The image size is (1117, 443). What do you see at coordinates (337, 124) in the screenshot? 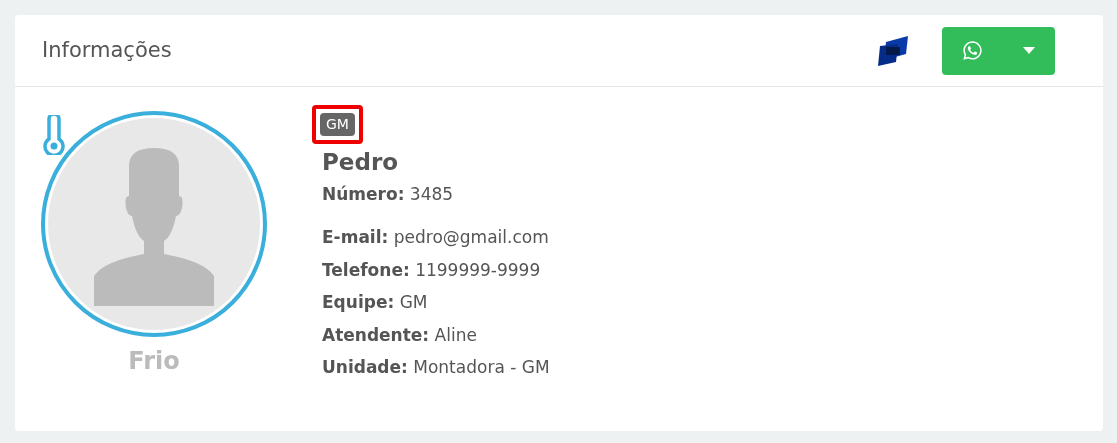
I see `team-tag: GM` at bounding box center [337, 124].